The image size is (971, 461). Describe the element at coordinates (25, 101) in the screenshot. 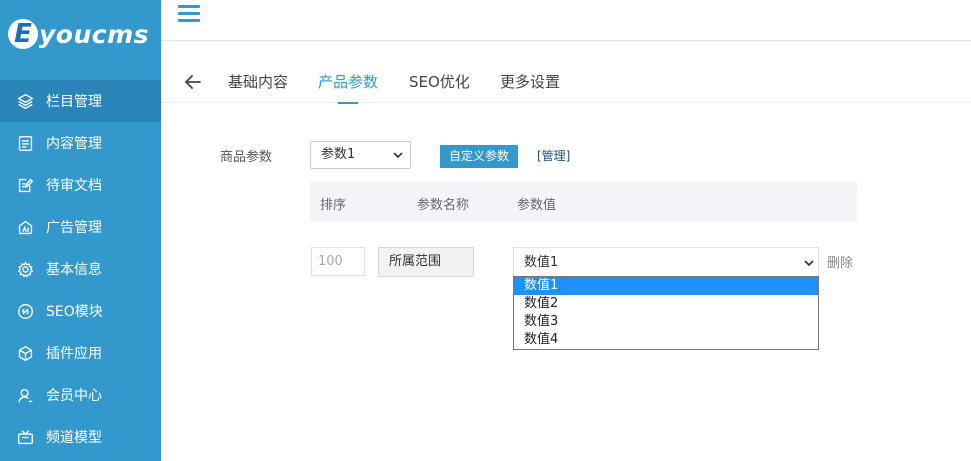

I see `layers-icon` at that location.